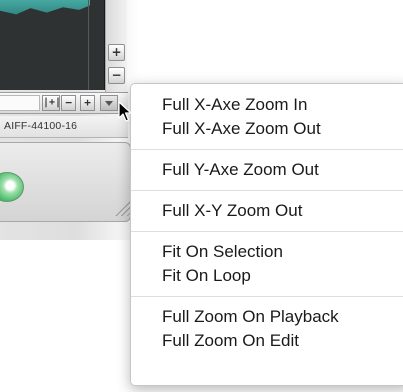 This screenshot has width=403, height=392. I want to click on menu-item-full-zoom-on-edit: Full Zoom On Edit, so click(267, 341).